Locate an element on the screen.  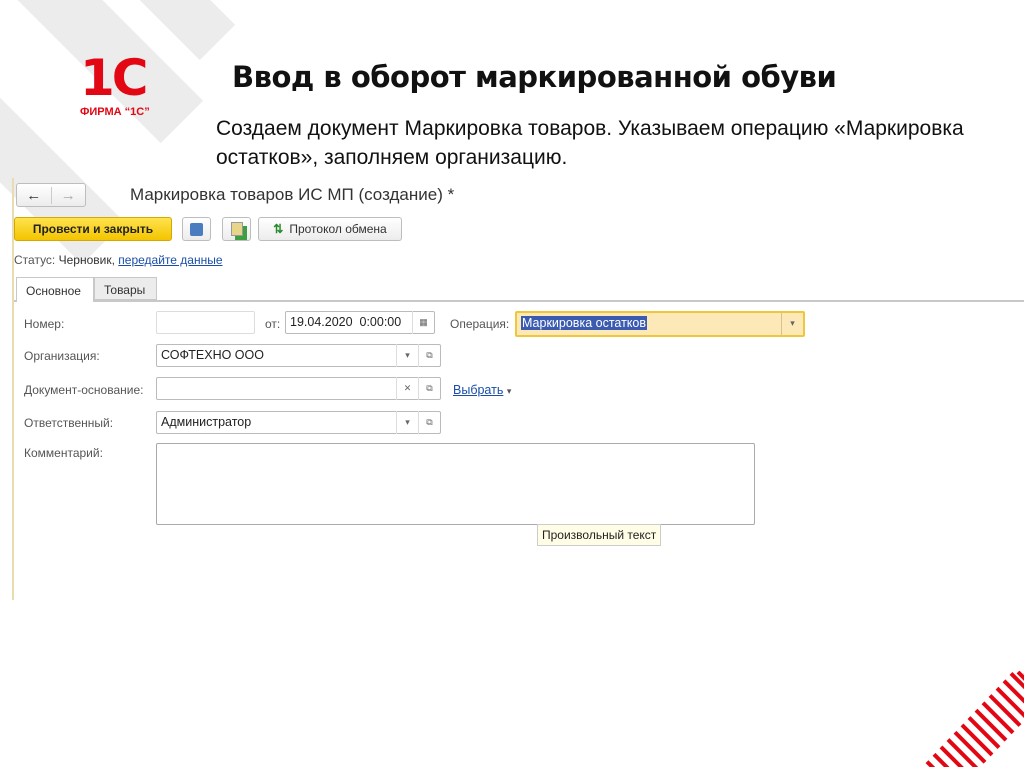
select-link-label: Выбрать is located at coordinates (478, 390).